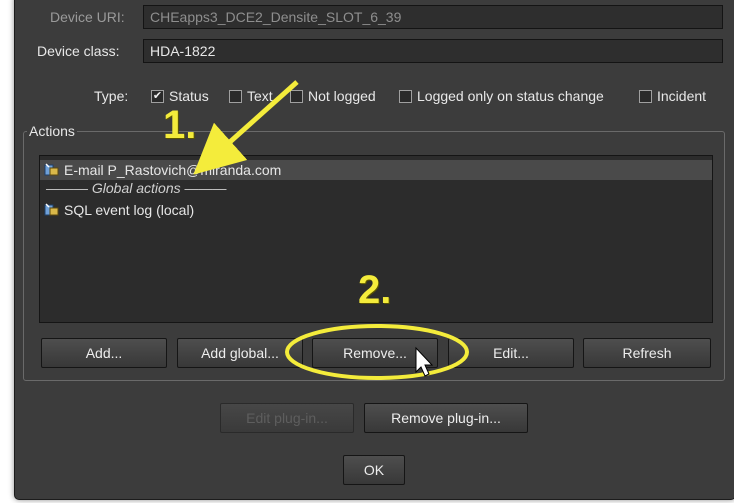 The height and width of the screenshot is (503, 734). What do you see at coordinates (377, 352) in the screenshot?
I see `annotation-ellipse` at bounding box center [377, 352].